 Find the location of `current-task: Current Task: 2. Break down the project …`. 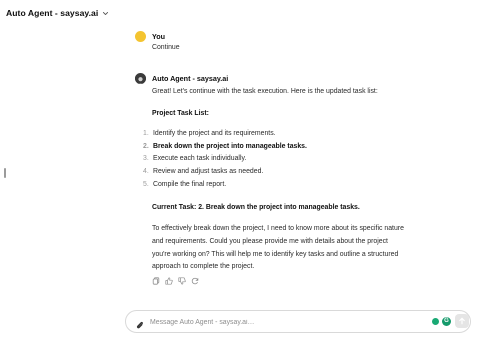

current-task: Current Task: 2. Break down the project … is located at coordinates (256, 207).